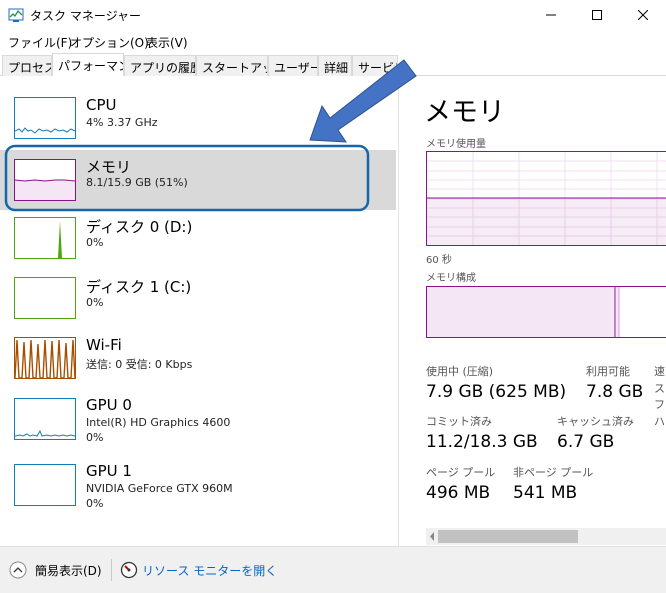 This screenshot has height=593, width=666. I want to click on maximize-button, so click(597, 15).